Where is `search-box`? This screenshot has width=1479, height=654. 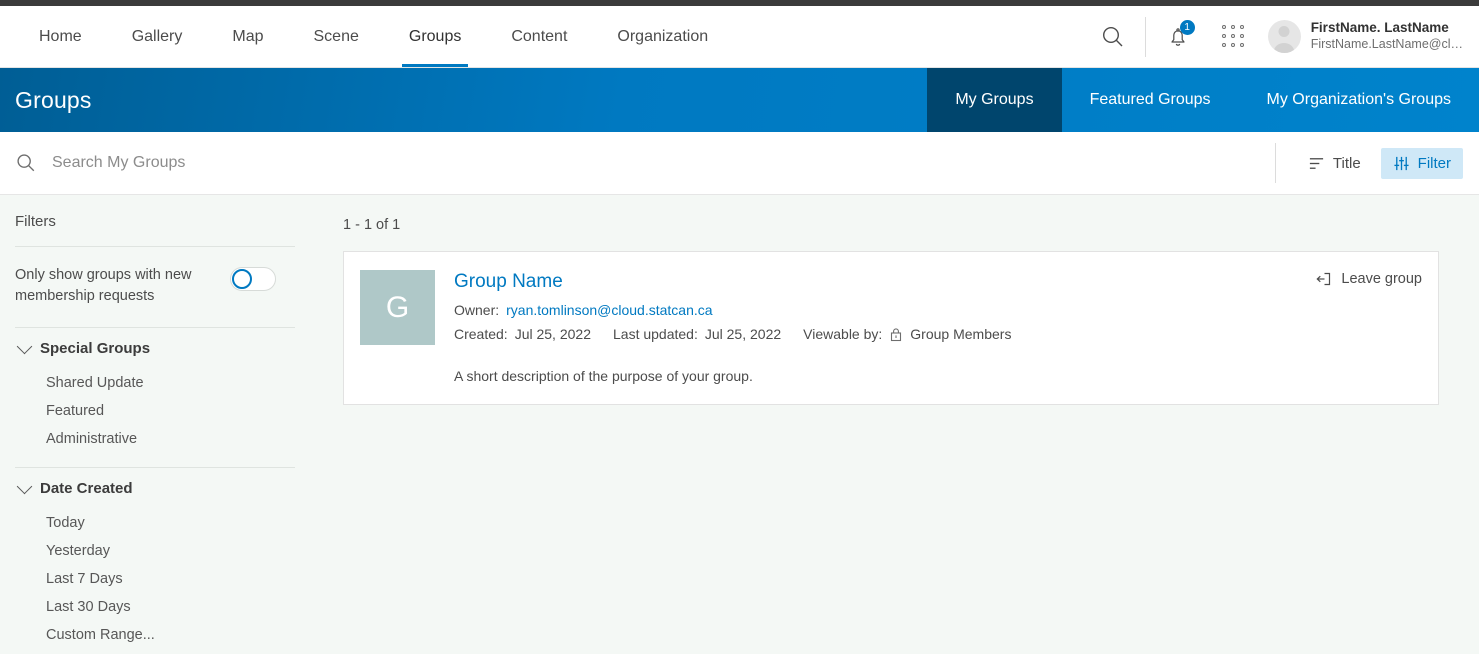
search-box is located at coordinates (637, 163).